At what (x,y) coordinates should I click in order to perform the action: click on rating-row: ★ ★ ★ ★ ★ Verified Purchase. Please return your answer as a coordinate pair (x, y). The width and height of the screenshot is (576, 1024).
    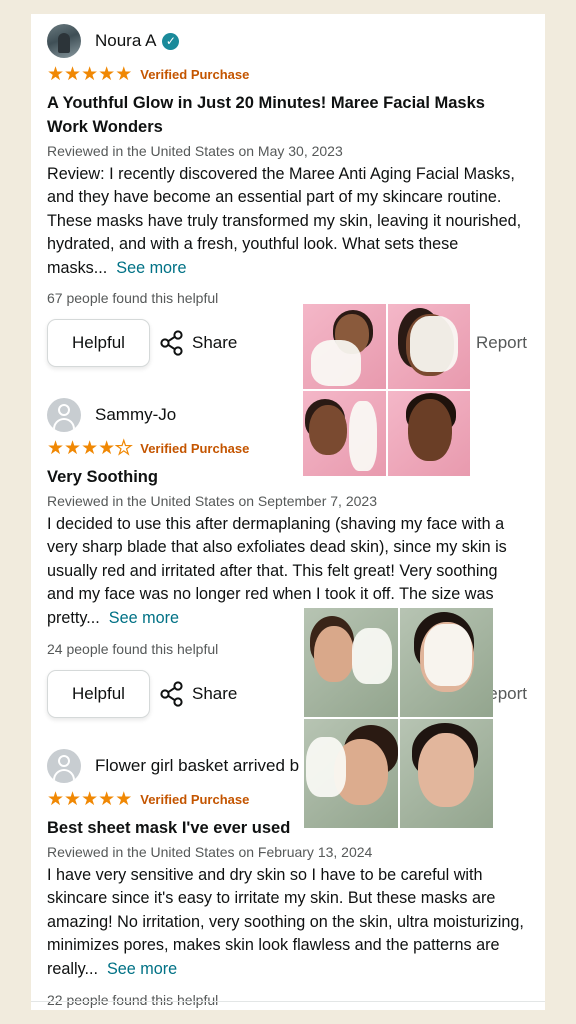
    Looking at the image, I should click on (287, 74).